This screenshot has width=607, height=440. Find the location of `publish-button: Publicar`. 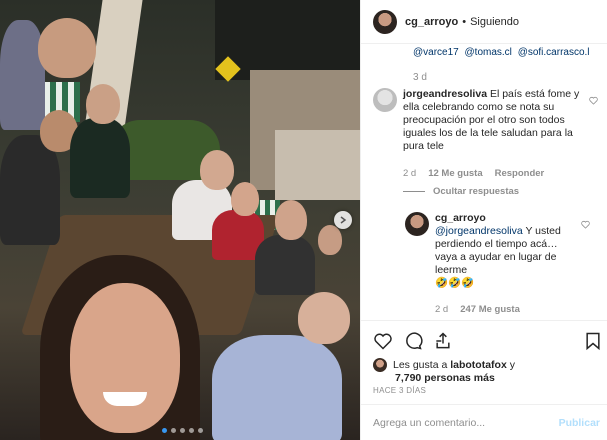

publish-button: Publicar is located at coordinates (579, 423).